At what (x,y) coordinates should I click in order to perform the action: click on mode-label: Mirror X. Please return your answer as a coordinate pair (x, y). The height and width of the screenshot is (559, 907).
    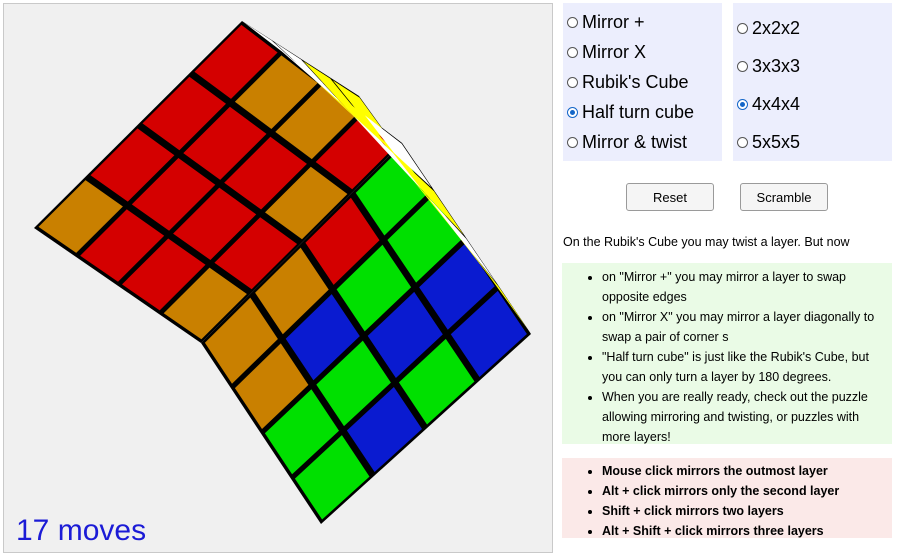
    Looking at the image, I should click on (614, 51).